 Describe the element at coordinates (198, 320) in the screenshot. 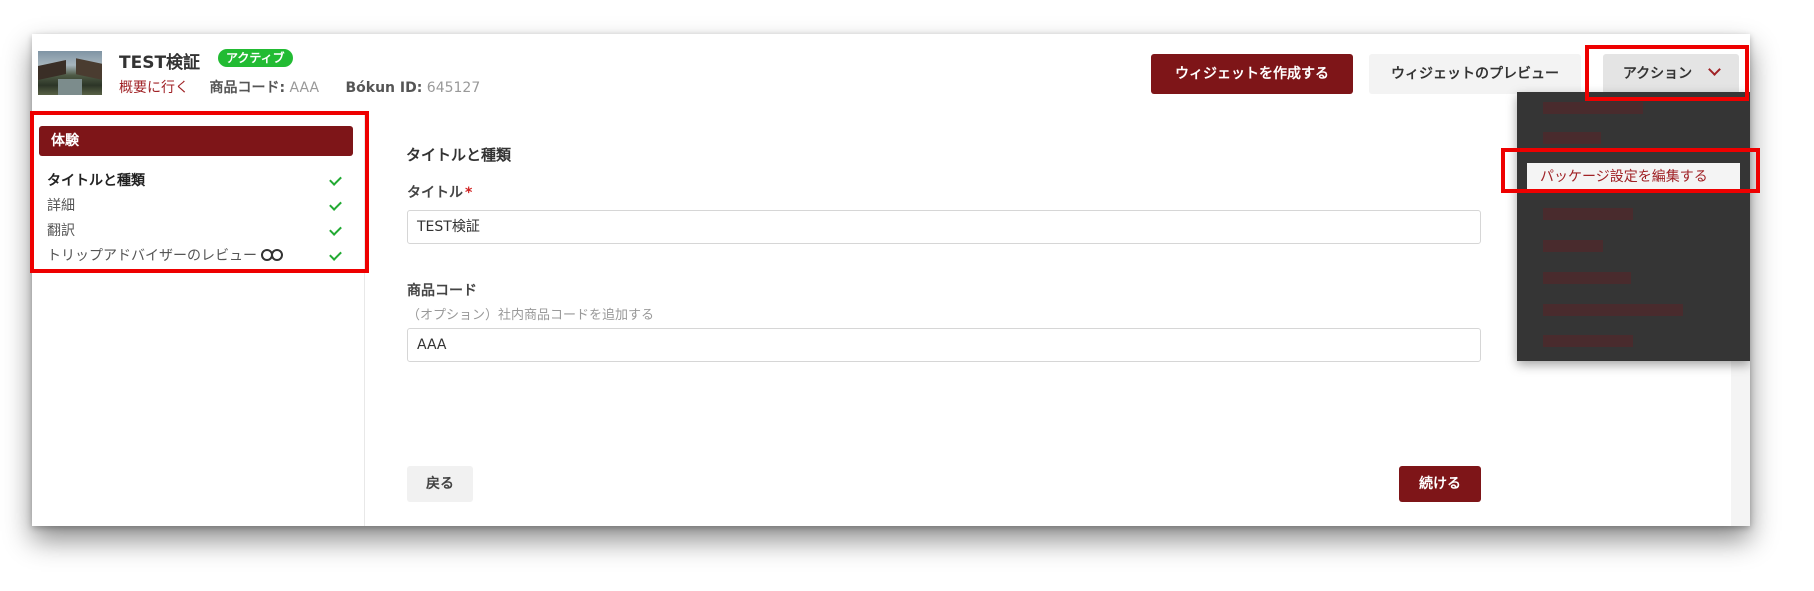

I see `sidebar: 体験 タイトルと種類 詳細 翻訳 トリップアドバイザーのレビュー` at that location.